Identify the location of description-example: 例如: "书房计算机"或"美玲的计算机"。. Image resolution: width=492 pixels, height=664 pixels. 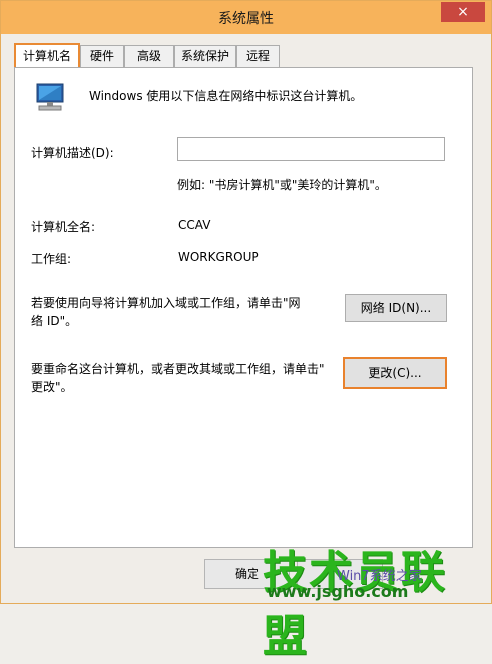
(282, 185).